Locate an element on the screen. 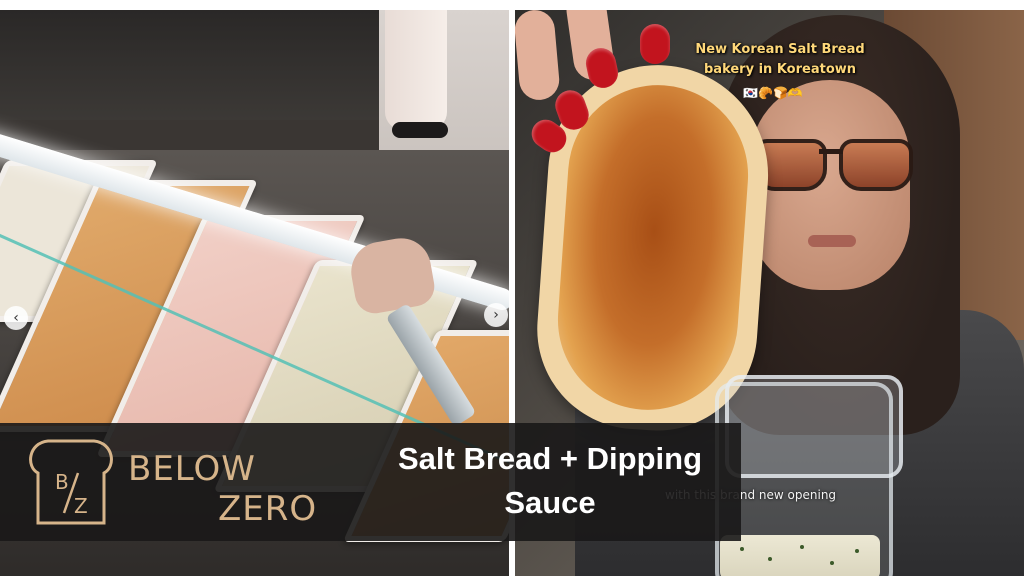 The width and height of the screenshot is (1024, 576). chevron-right-icon: › is located at coordinates (496, 315).